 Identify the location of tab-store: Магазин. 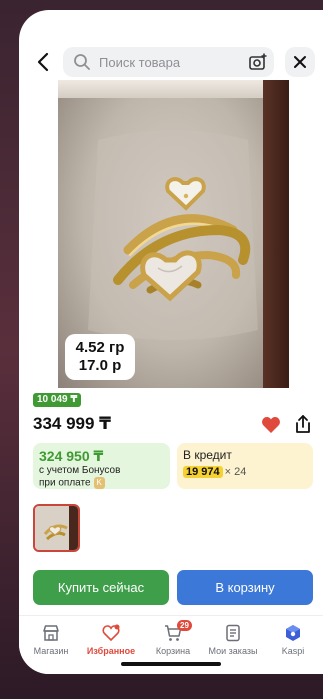
(51, 640).